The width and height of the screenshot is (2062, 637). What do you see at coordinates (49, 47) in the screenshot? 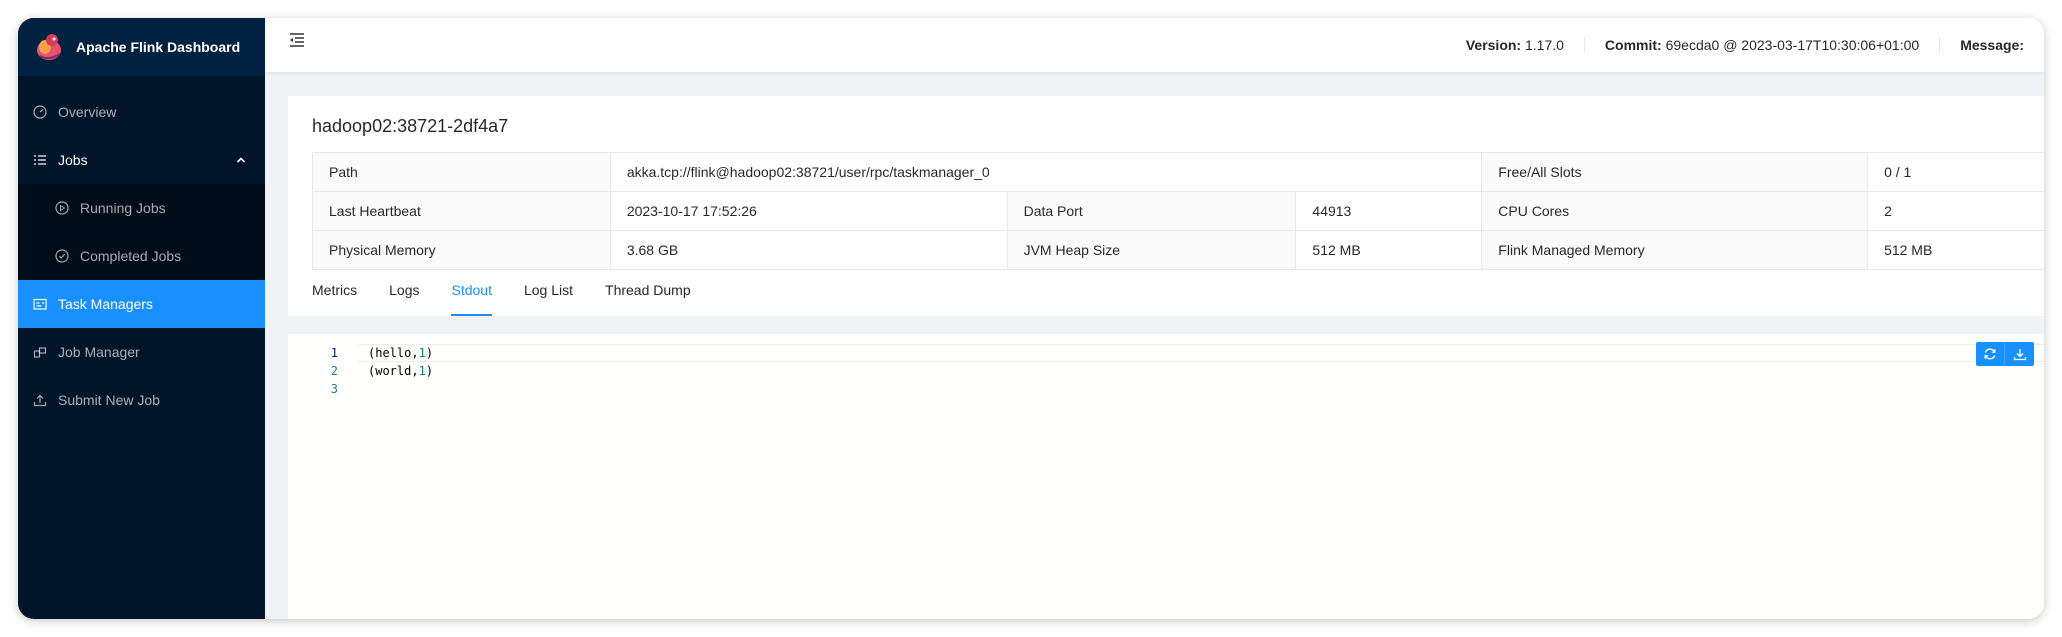
I see `flink-logo-icon` at bounding box center [49, 47].